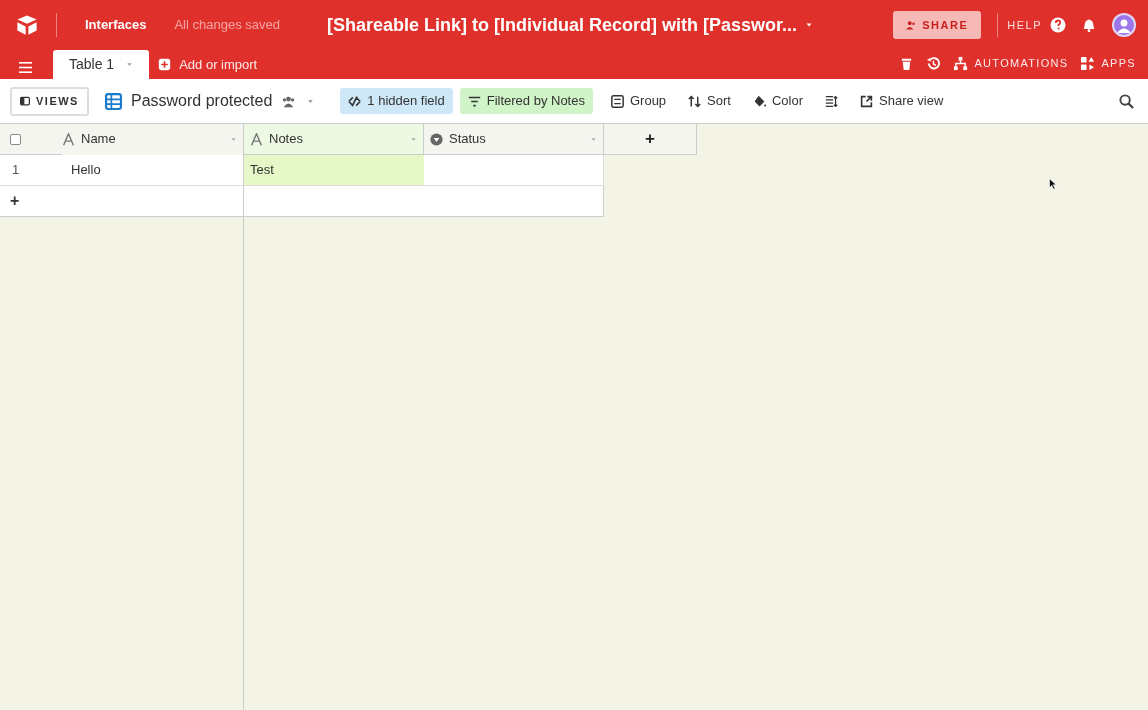 The width and height of the screenshot is (1148, 710). I want to click on help-icon, so click(1058, 25).